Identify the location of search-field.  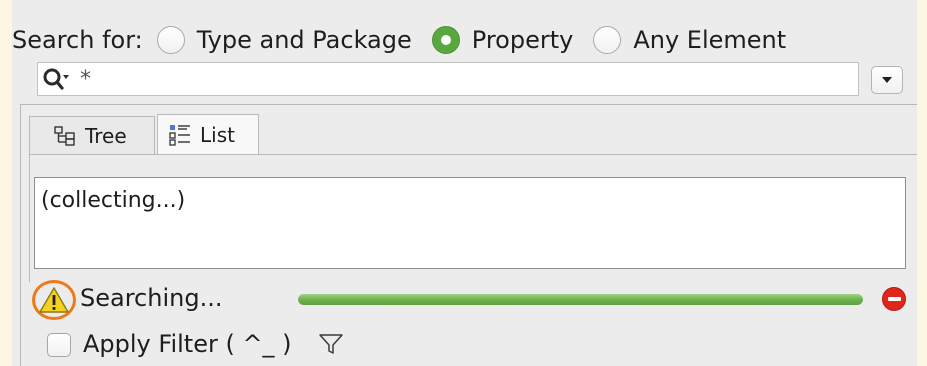
(448, 79).